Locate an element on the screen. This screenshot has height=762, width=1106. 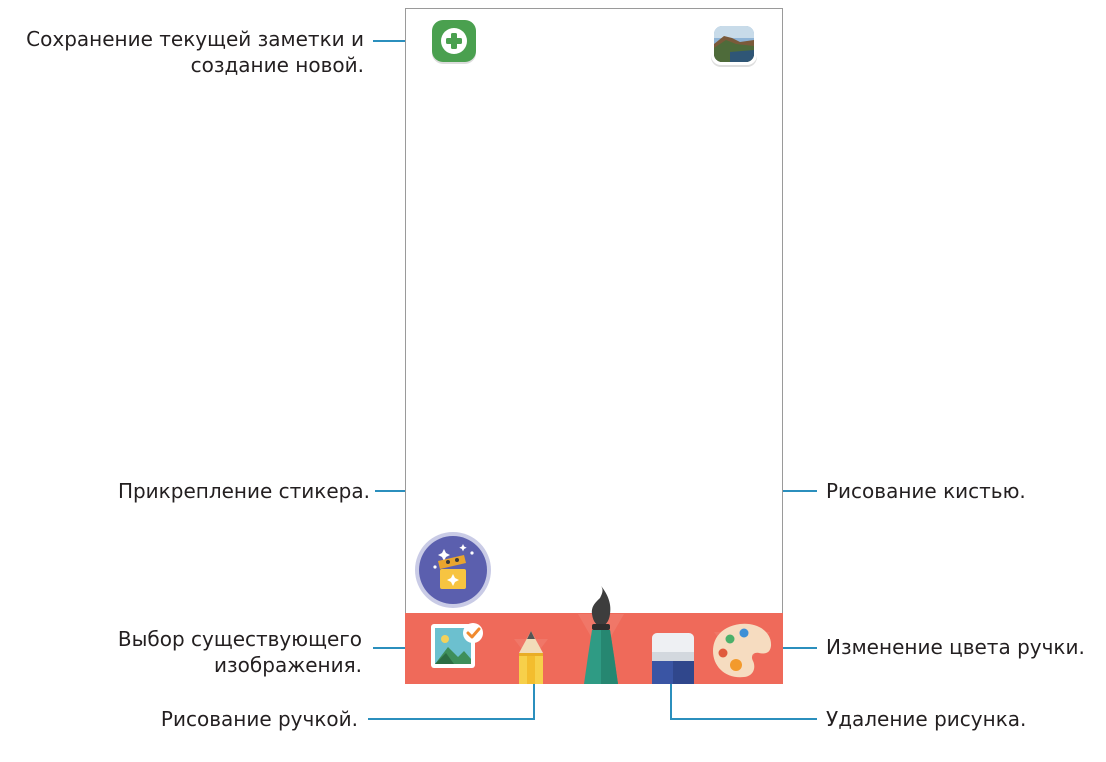
eraser-tool-button is located at coordinates (673, 657).